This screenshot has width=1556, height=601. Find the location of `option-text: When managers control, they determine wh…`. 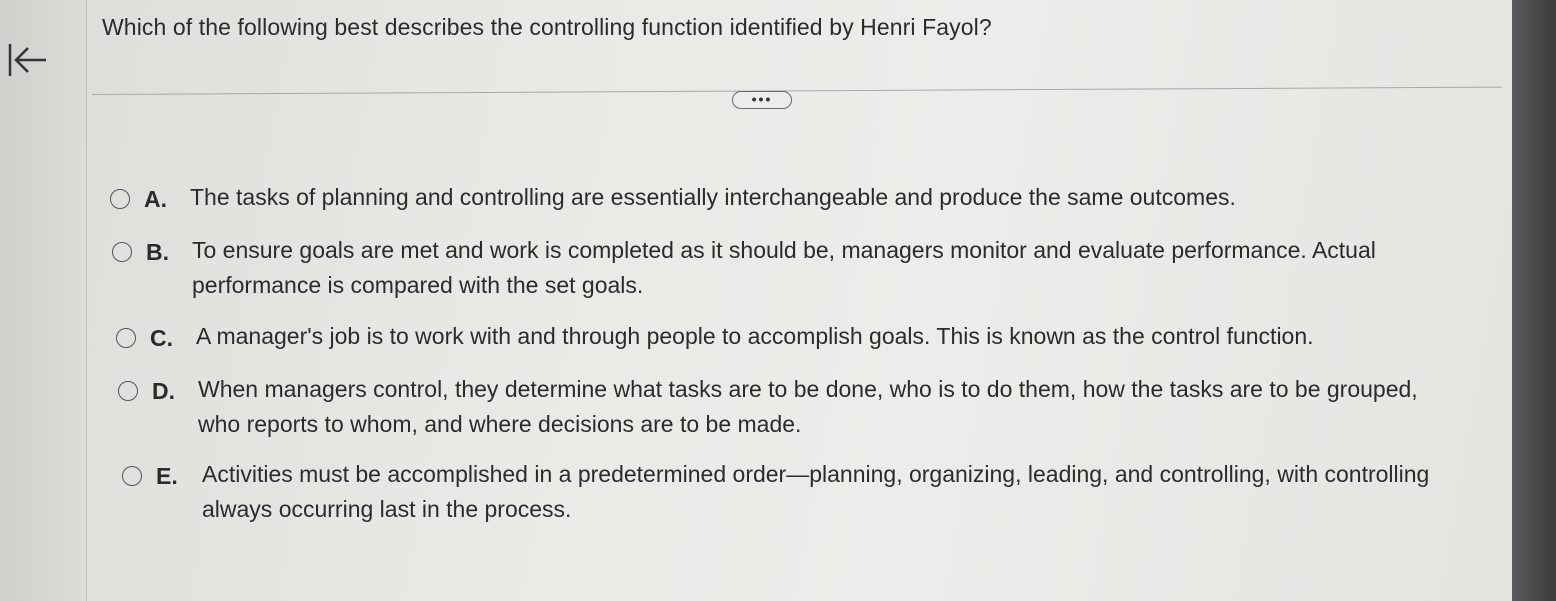

option-text: When managers control, they determine wh… is located at coordinates (808, 406).